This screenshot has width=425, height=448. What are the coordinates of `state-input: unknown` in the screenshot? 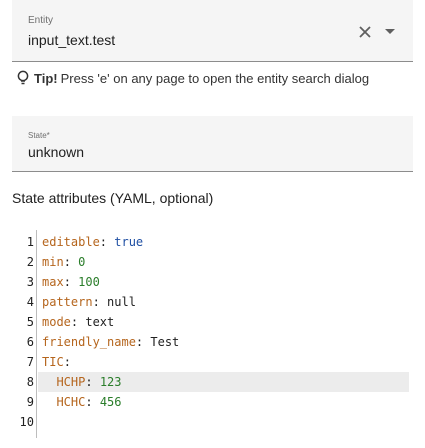 It's located at (56, 152).